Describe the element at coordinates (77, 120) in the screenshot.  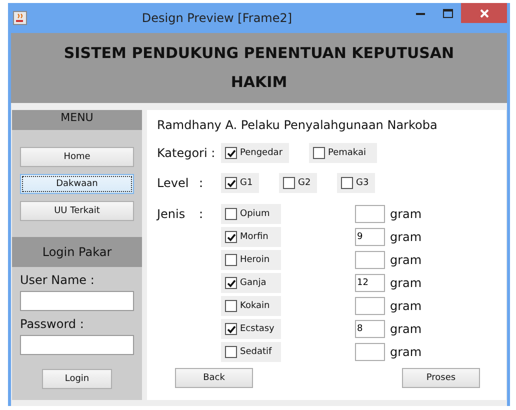
I see `menu-heading: MENU` at that location.